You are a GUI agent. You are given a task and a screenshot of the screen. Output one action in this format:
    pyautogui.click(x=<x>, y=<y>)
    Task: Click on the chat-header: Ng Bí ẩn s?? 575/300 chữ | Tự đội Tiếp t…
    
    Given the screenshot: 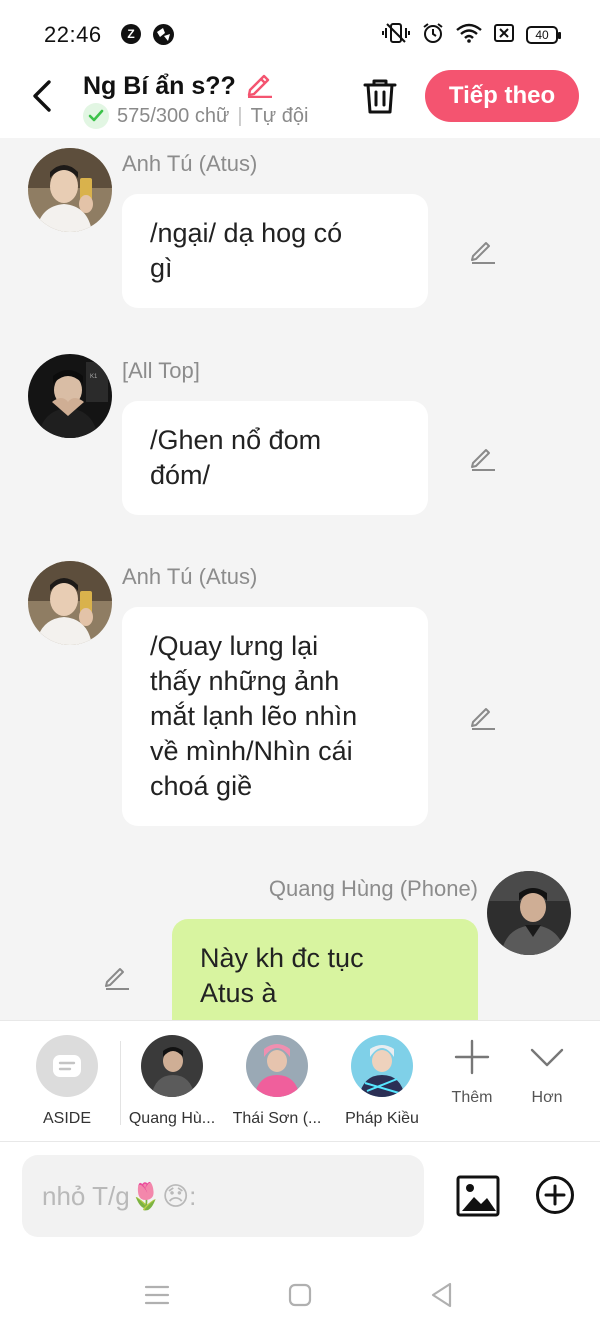 What is the action you would take?
    pyautogui.click(x=300, y=103)
    